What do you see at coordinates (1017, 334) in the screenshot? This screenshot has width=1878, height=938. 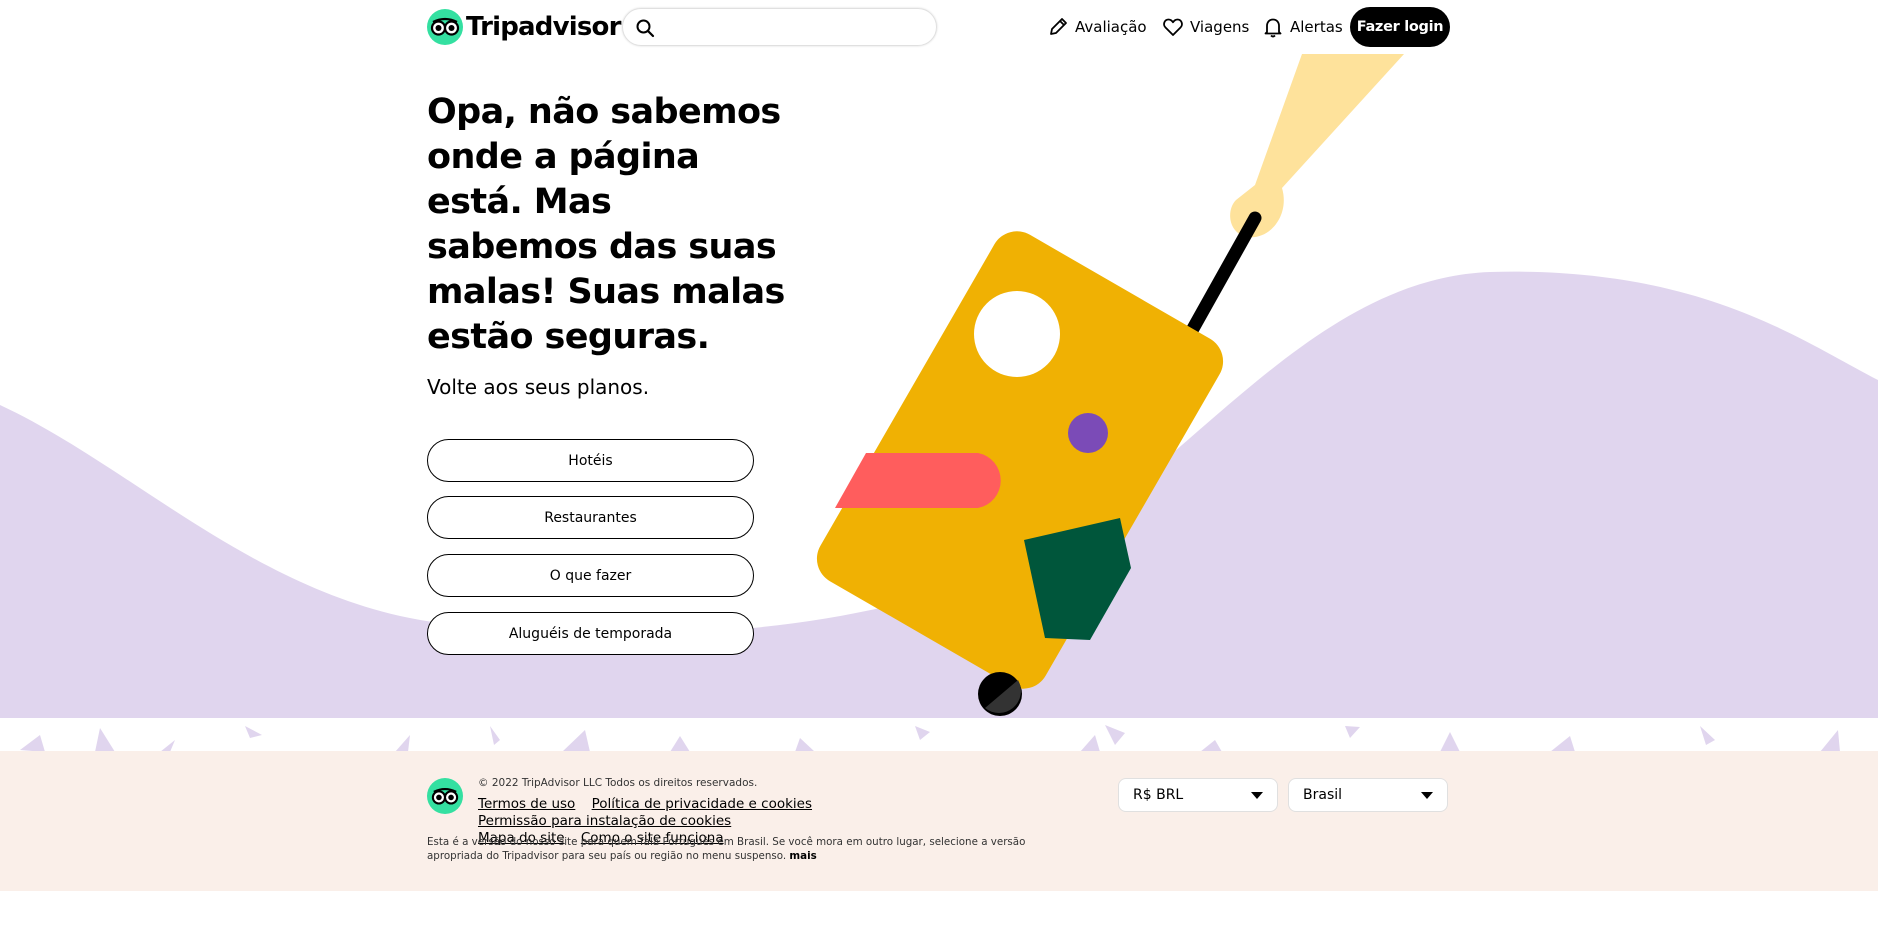 I see `suitcase-sticker-white` at bounding box center [1017, 334].